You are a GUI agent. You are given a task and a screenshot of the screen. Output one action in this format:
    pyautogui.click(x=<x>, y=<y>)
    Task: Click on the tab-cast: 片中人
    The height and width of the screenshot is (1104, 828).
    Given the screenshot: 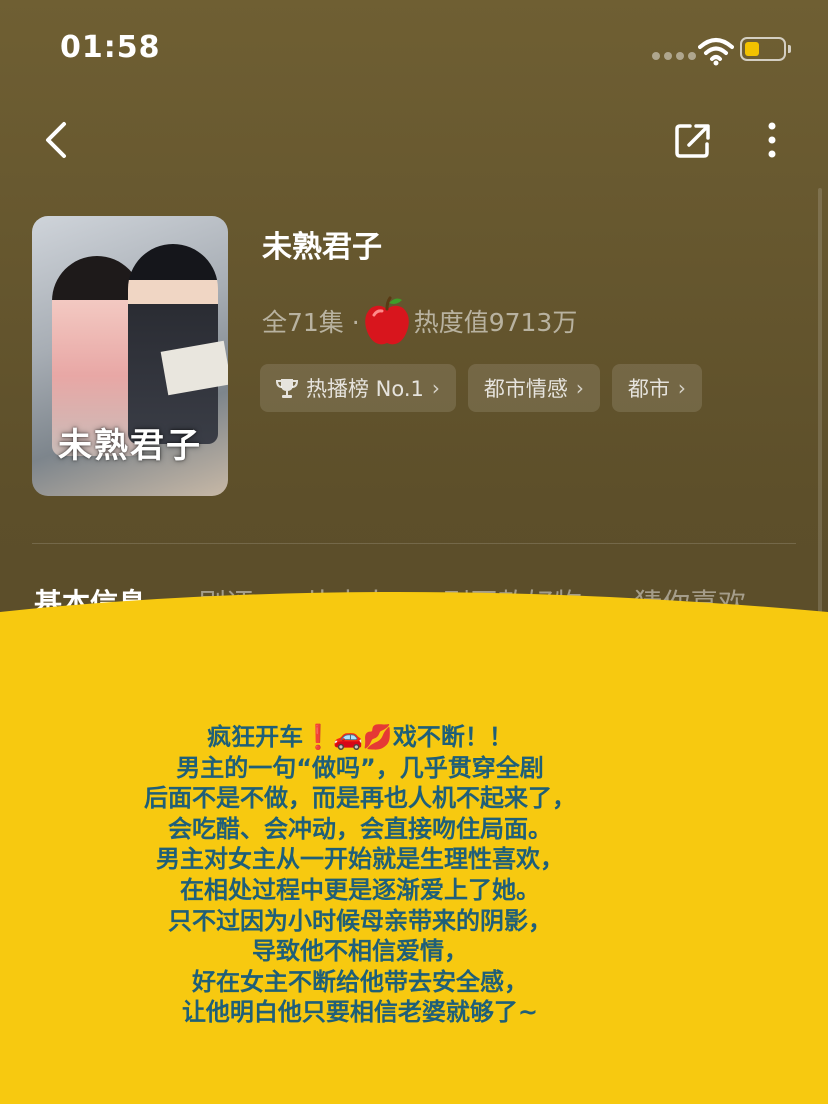 What is the action you would take?
    pyautogui.click(x=348, y=602)
    